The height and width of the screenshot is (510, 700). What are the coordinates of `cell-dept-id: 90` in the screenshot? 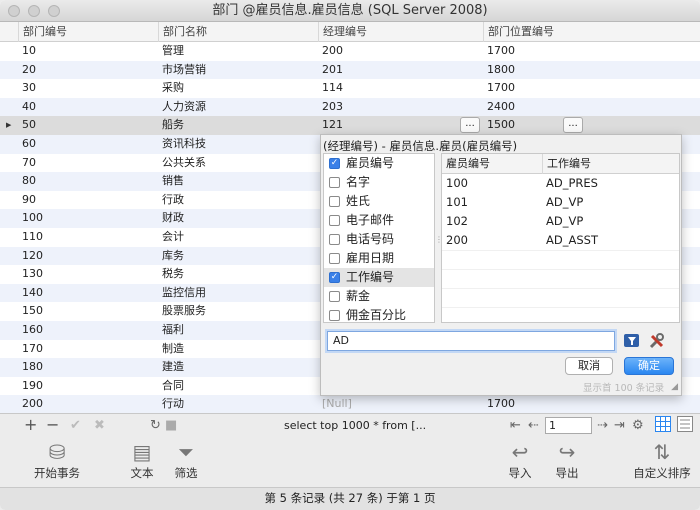 It's located at (27, 200).